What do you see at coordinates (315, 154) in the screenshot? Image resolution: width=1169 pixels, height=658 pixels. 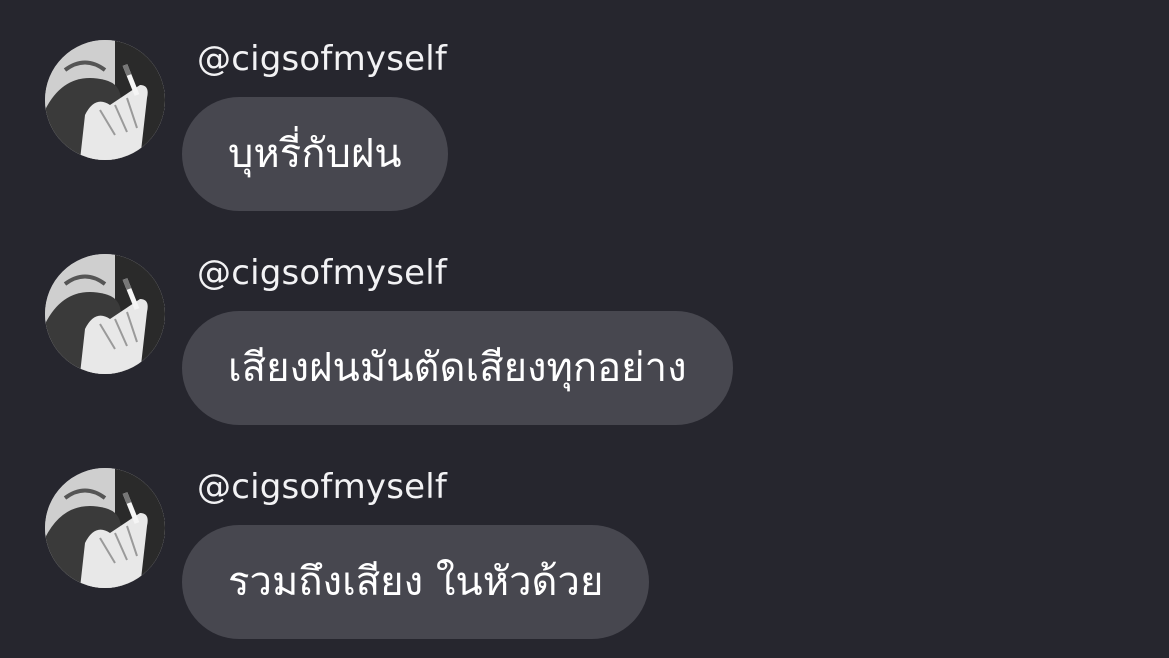 I see `message-bubble: บุหรี่กับฝน` at bounding box center [315, 154].